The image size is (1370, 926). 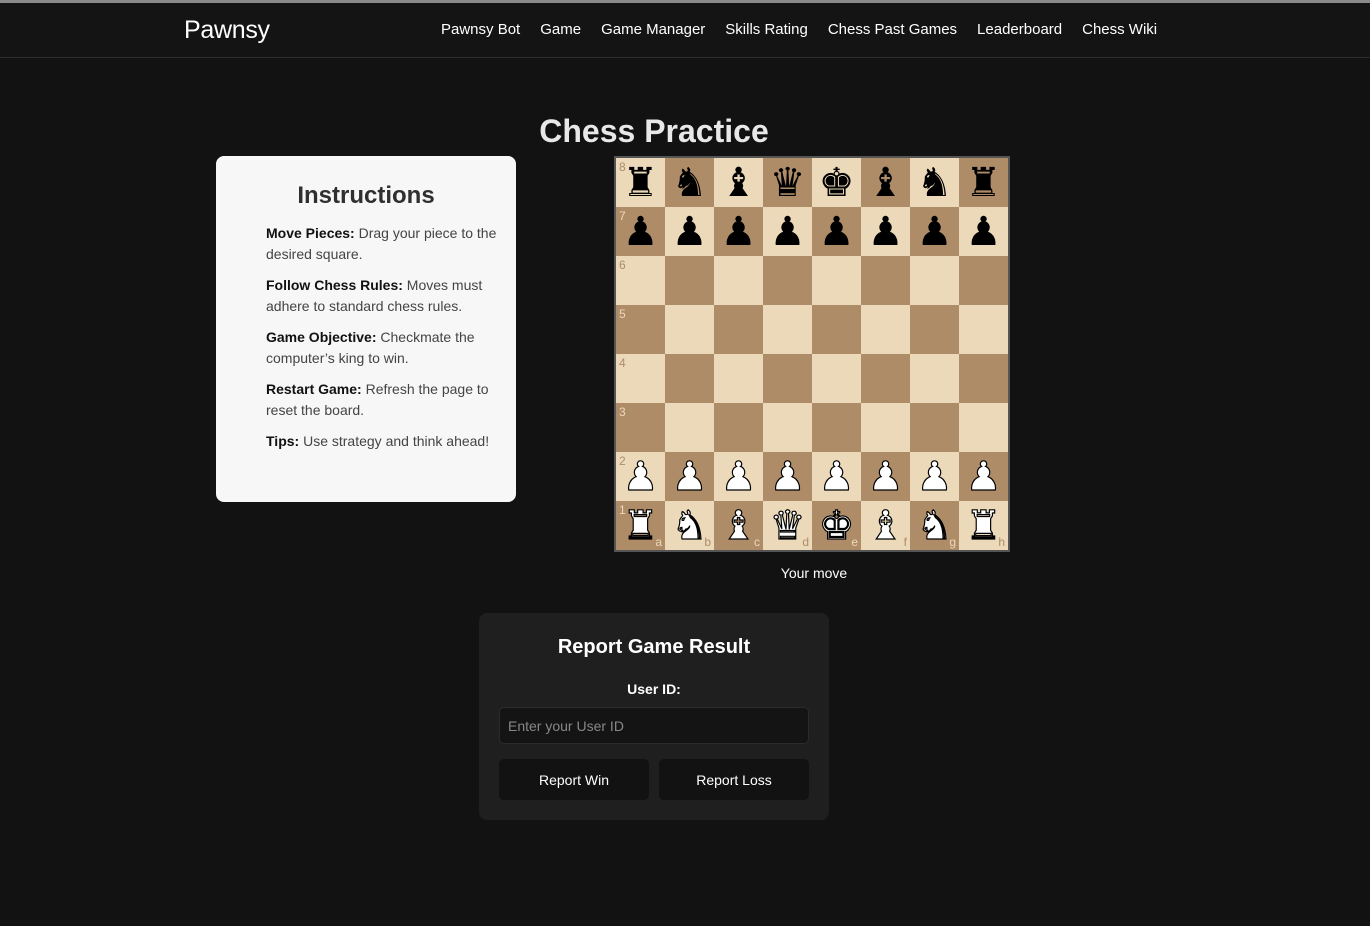 I want to click on square-d7: ♟, so click(x=787, y=231).